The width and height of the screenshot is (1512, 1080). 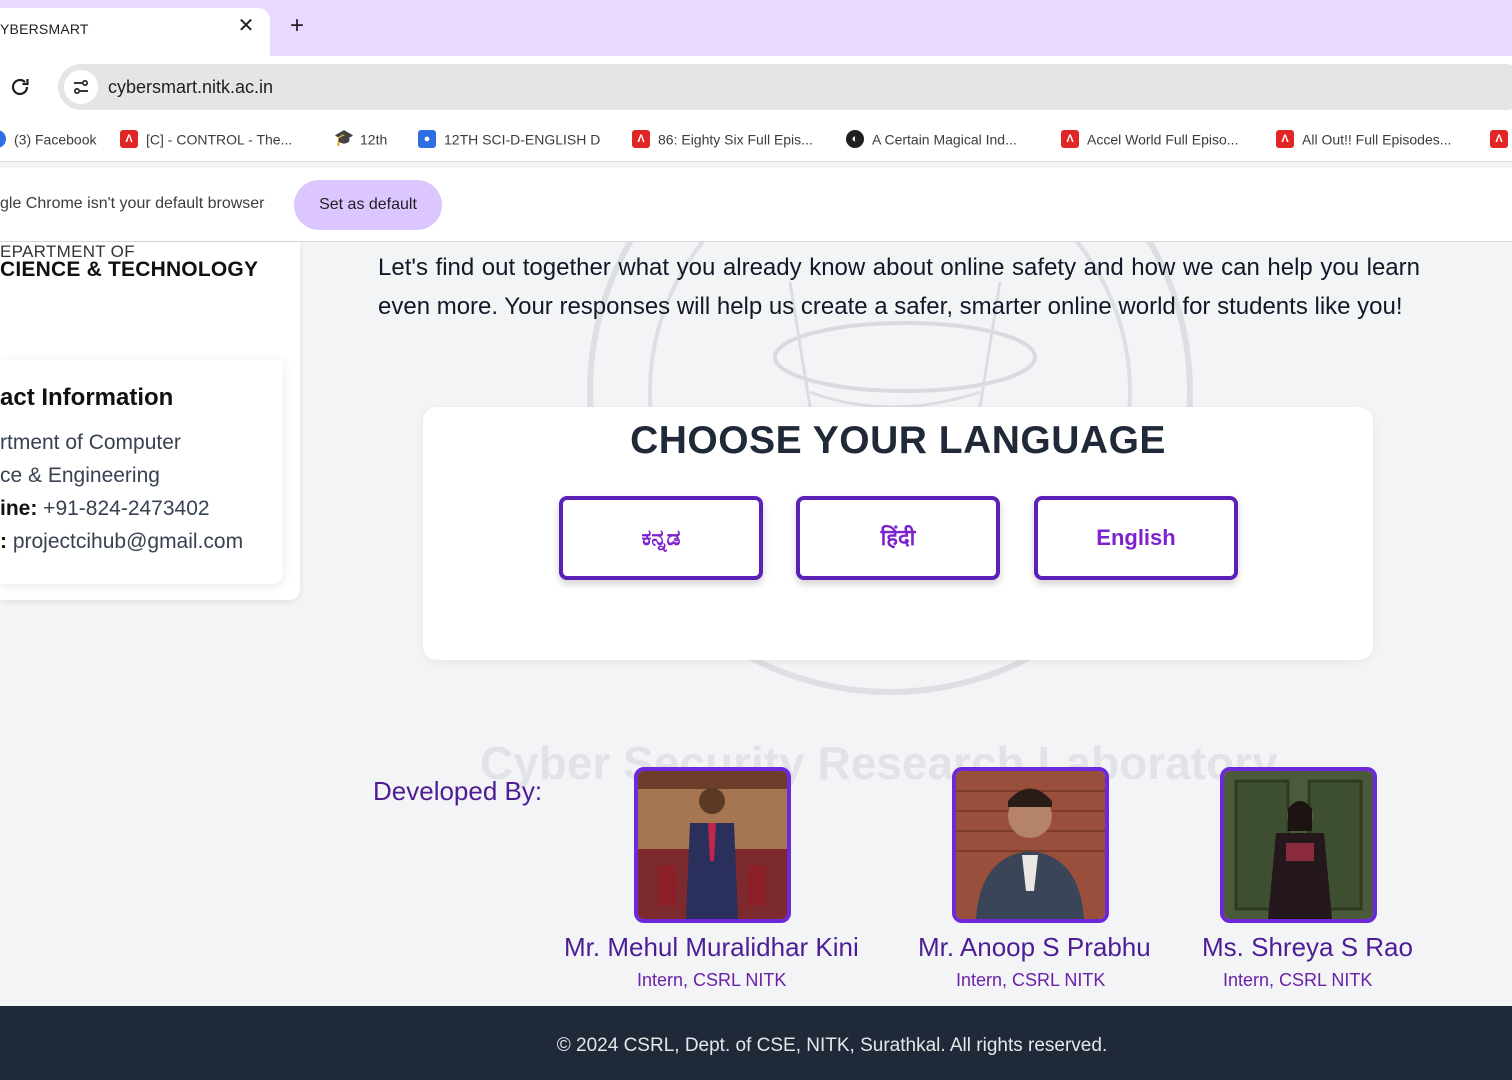 I want to click on language-title: CHOOSE YOUR LANGUAGE, so click(x=898, y=440).